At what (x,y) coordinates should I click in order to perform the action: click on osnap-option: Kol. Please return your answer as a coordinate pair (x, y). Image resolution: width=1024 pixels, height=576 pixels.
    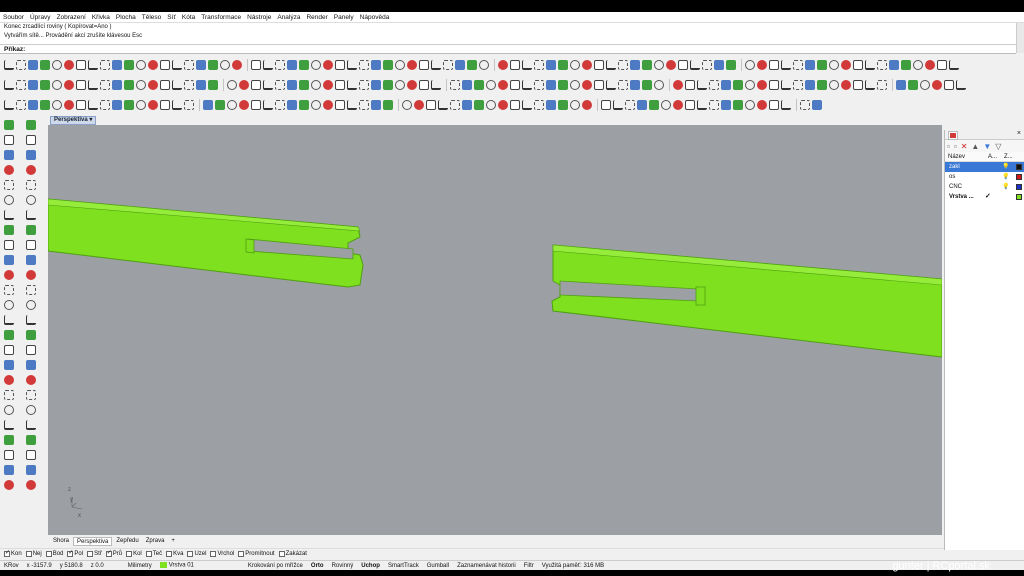
    Looking at the image, I should click on (134, 553).